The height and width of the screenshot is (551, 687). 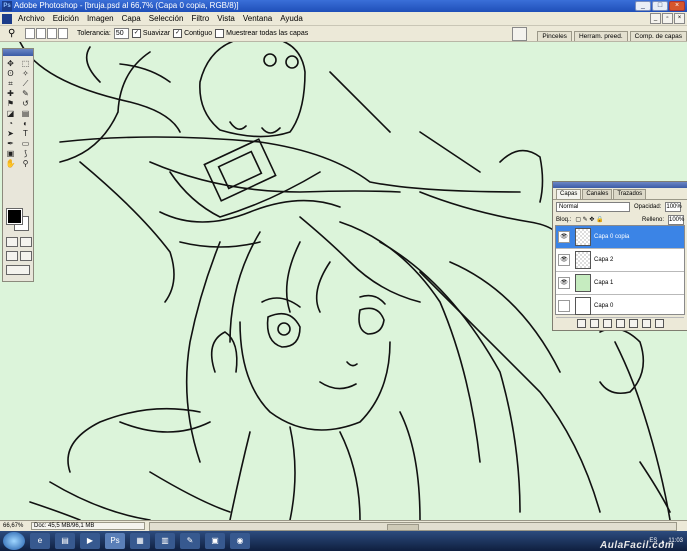 What do you see at coordinates (12, 256) in the screenshot?
I see `screen-mode-standard-icon` at bounding box center [12, 256].